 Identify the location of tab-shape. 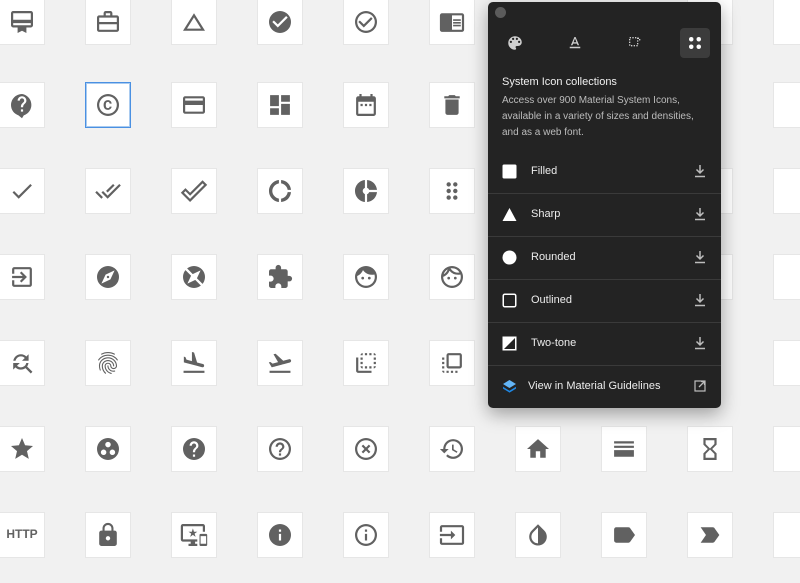
(635, 43).